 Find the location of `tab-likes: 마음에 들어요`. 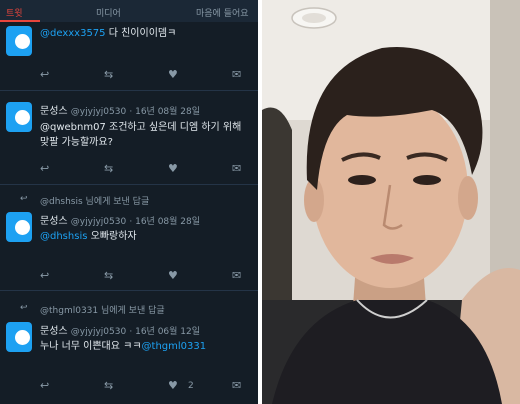

tab-likes: 마음에 들어요 is located at coordinates (222, 12).